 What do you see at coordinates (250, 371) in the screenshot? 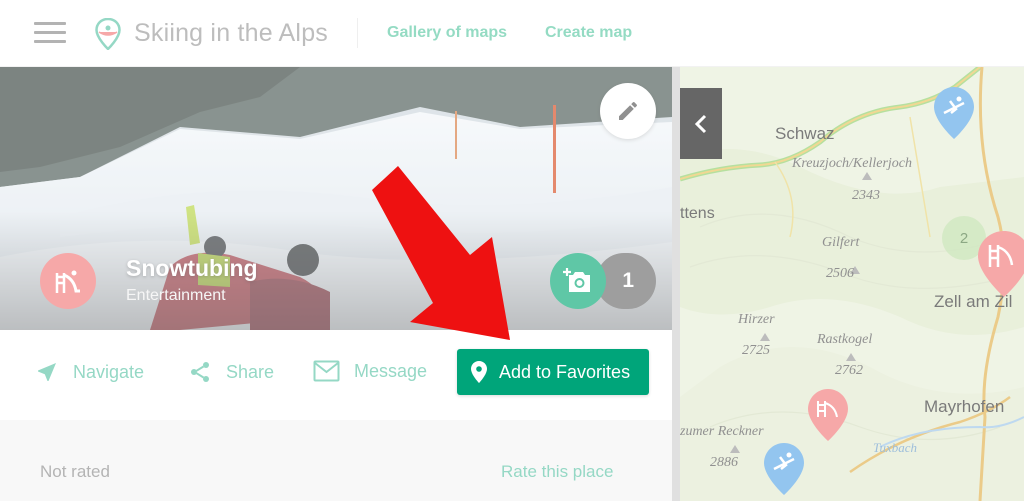
I see `share-label: Share` at bounding box center [250, 371].